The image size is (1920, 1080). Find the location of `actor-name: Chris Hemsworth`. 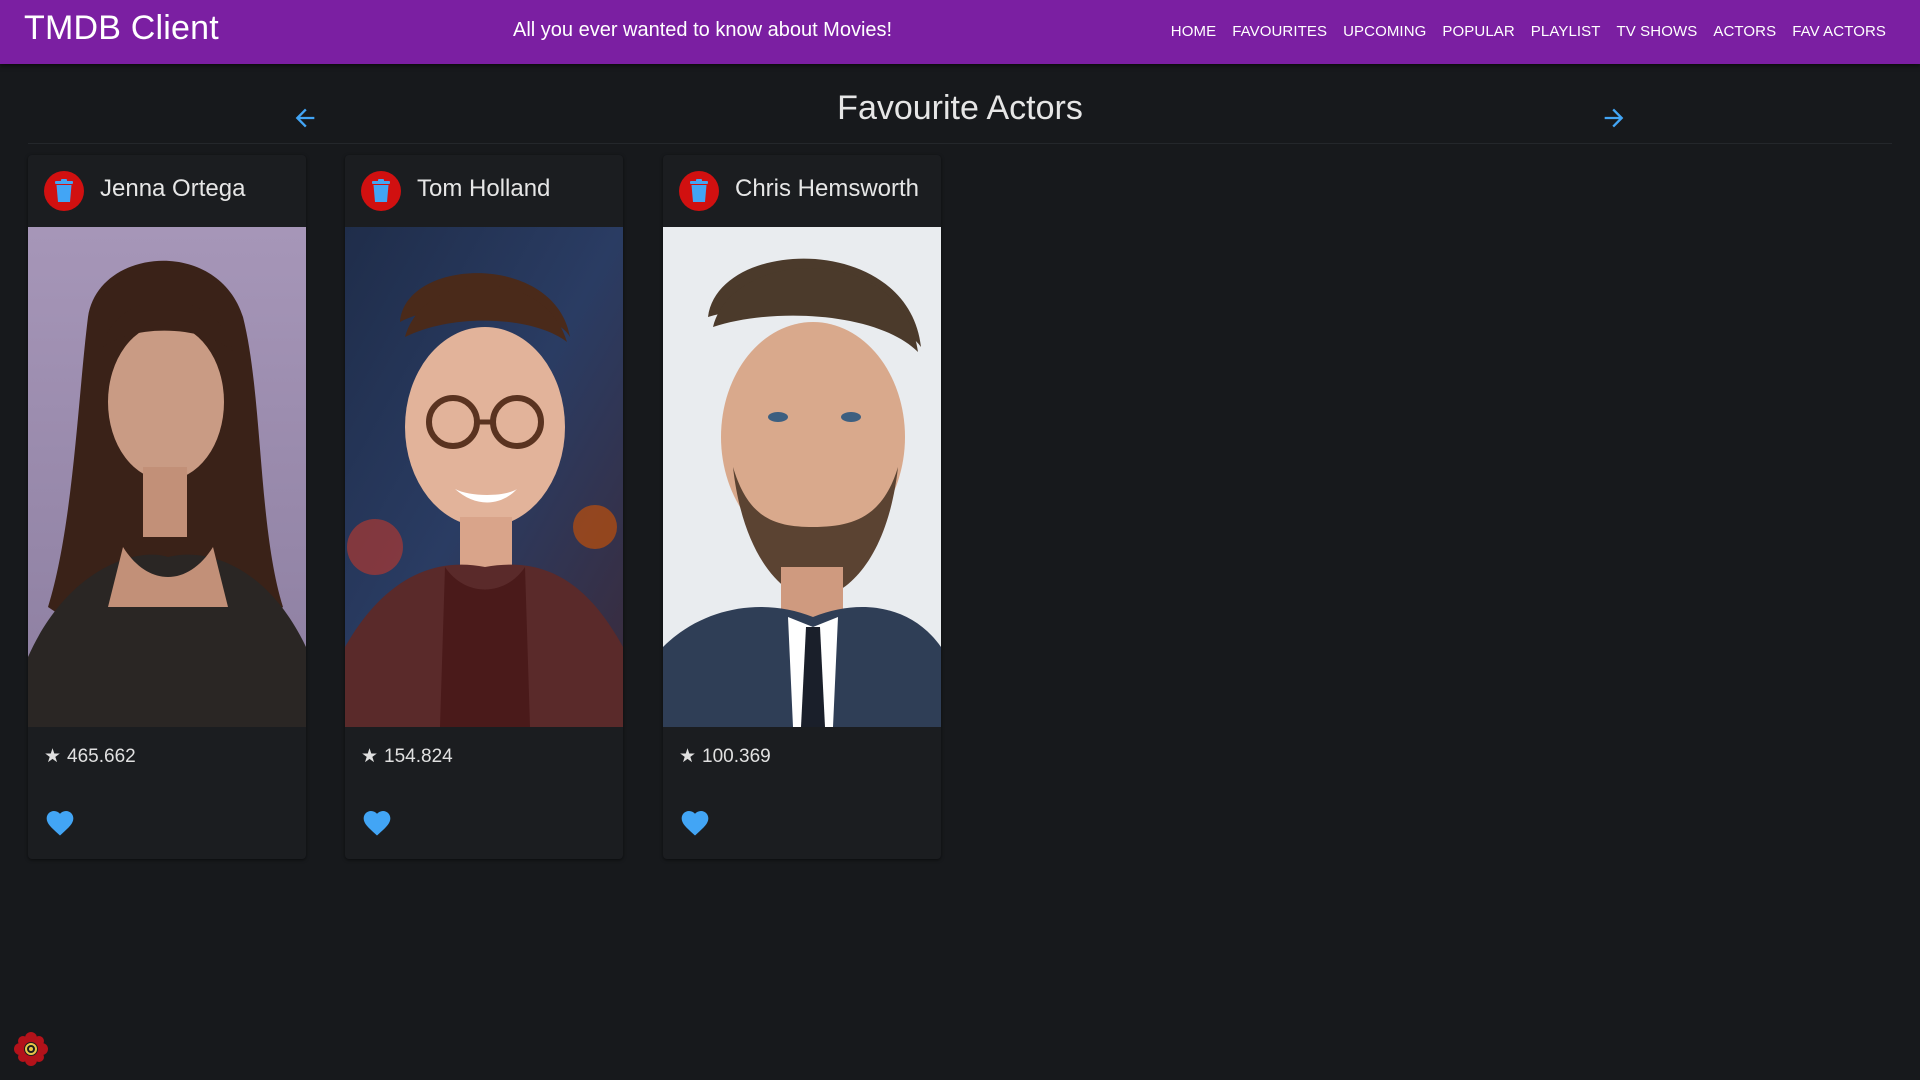

actor-name: Chris Hemsworth is located at coordinates (827, 188).